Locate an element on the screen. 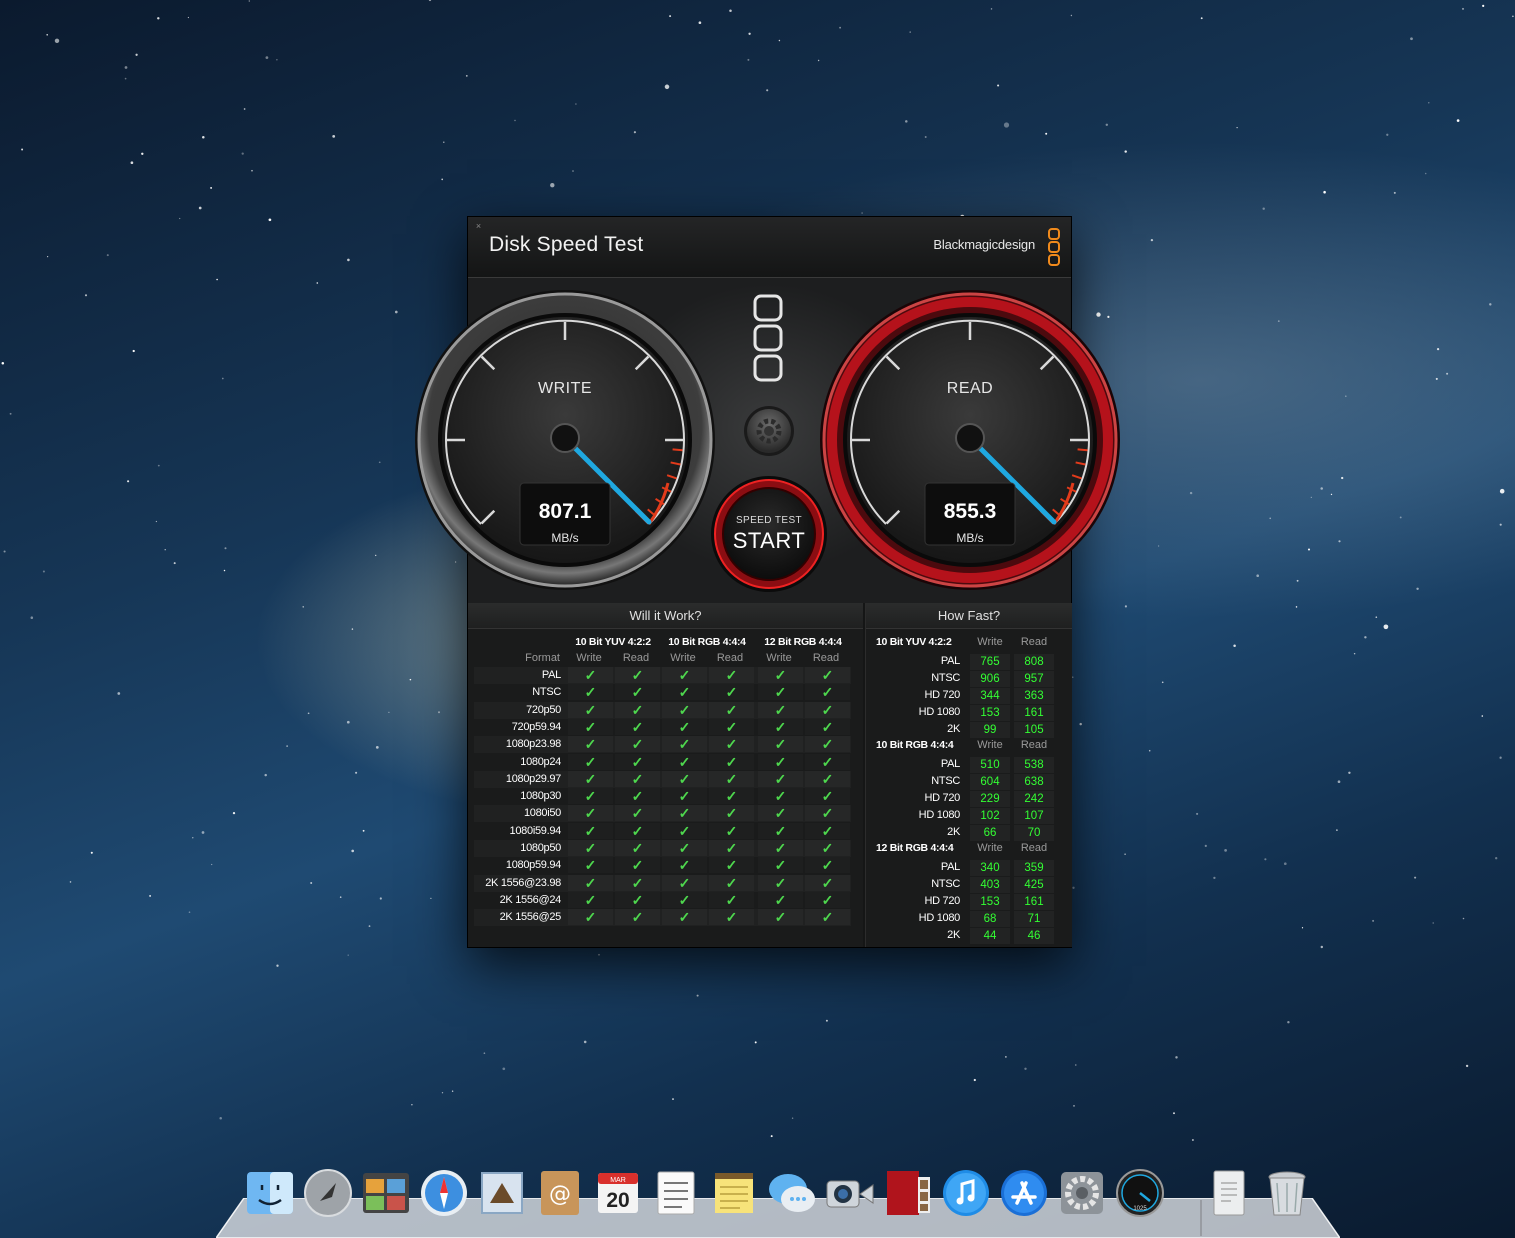 This screenshot has width=1515, height=1238. read-speed-cell: 242 is located at coordinates (1034, 798).